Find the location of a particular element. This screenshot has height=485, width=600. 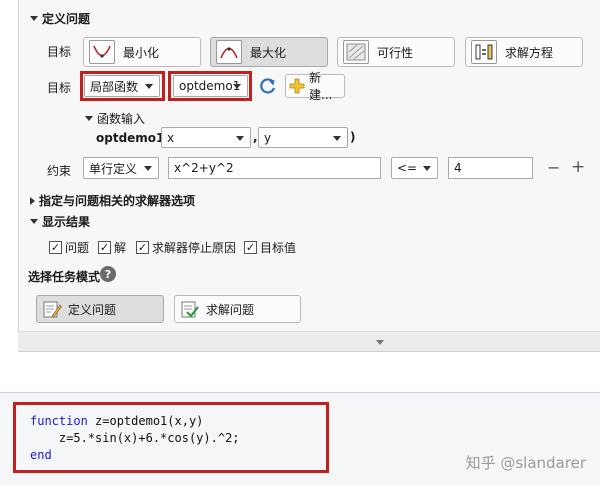

section-define-problem: 定义问题 is located at coordinates (60, 18).